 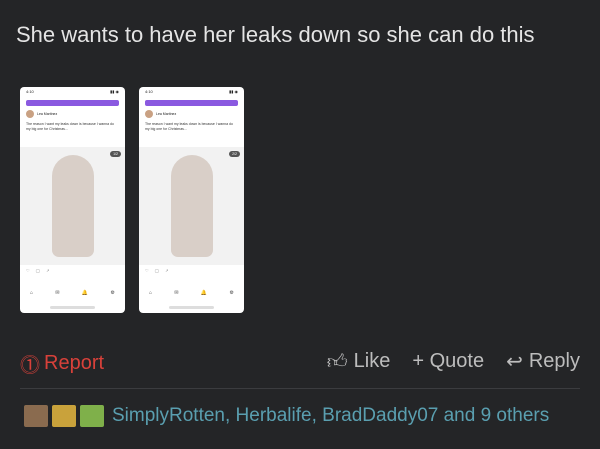 I want to click on reply-arrow-icon: ↩, so click(x=514, y=362).